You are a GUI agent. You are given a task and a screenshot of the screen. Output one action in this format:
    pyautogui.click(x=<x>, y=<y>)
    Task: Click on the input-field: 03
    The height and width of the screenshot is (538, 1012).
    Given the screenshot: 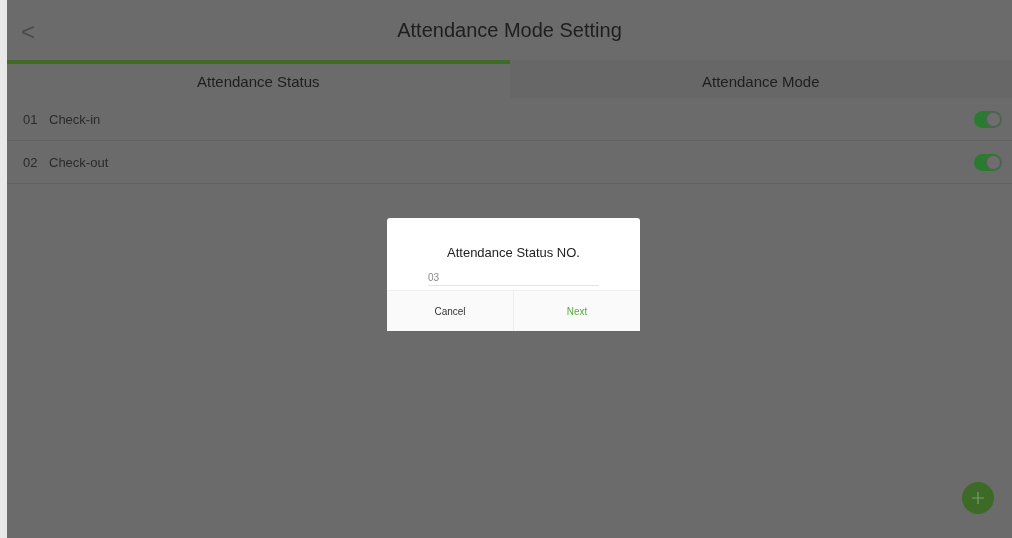 What is the action you would take?
    pyautogui.click(x=513, y=278)
    